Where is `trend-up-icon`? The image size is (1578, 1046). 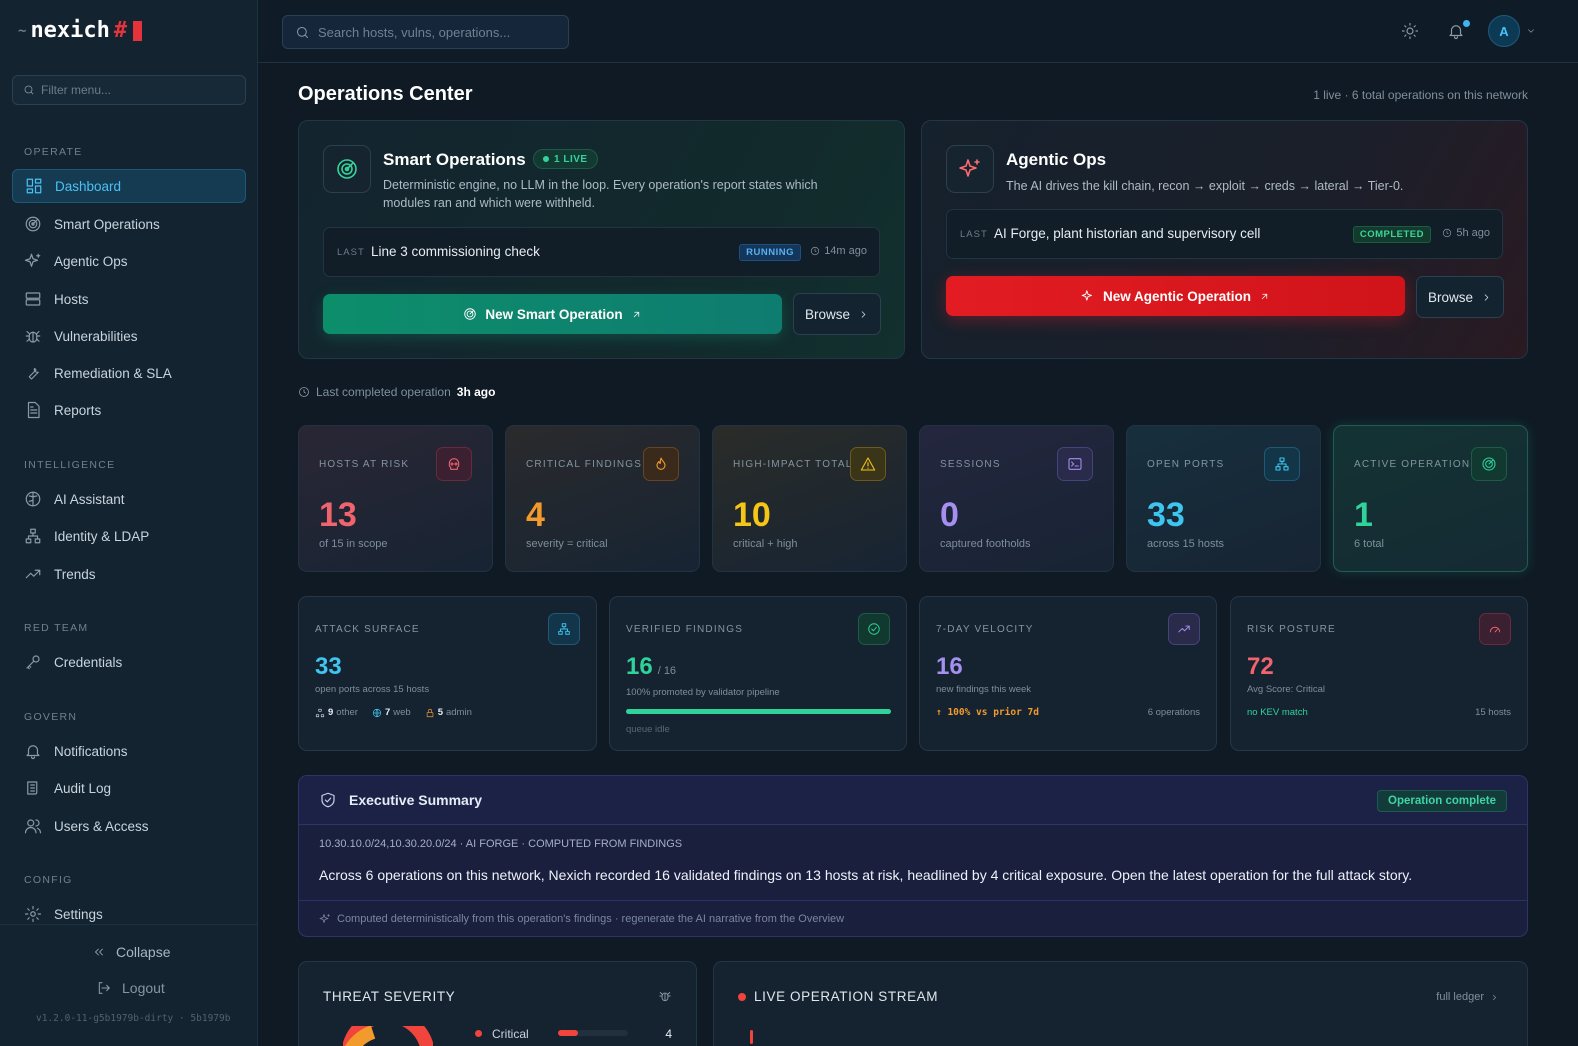
trend-up-icon is located at coordinates (33, 574).